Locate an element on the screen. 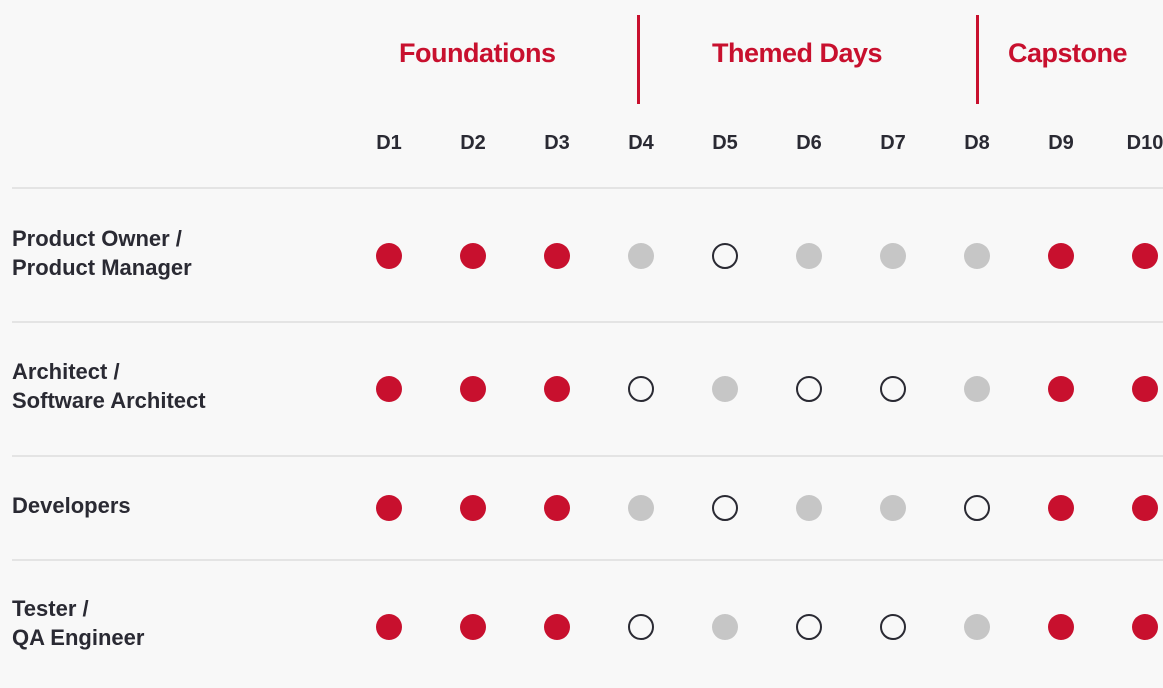 This screenshot has height=688, width=1163. day-label-d6: D6 is located at coordinates (809, 143).